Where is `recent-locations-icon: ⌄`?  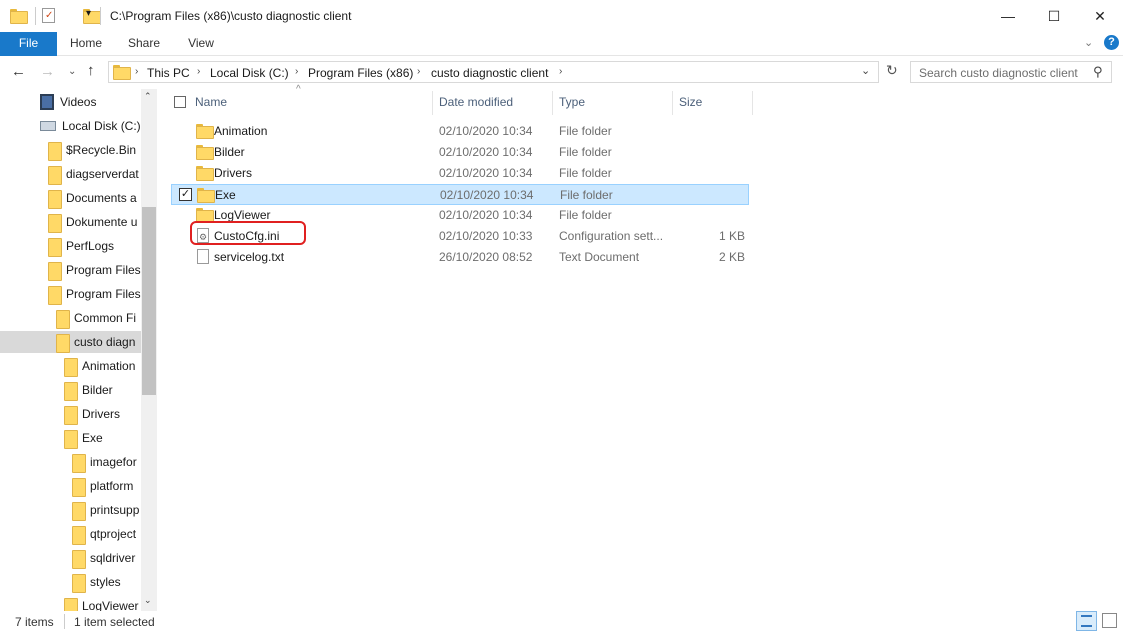
recent-locations-icon: ⌄ is located at coordinates (72, 71).